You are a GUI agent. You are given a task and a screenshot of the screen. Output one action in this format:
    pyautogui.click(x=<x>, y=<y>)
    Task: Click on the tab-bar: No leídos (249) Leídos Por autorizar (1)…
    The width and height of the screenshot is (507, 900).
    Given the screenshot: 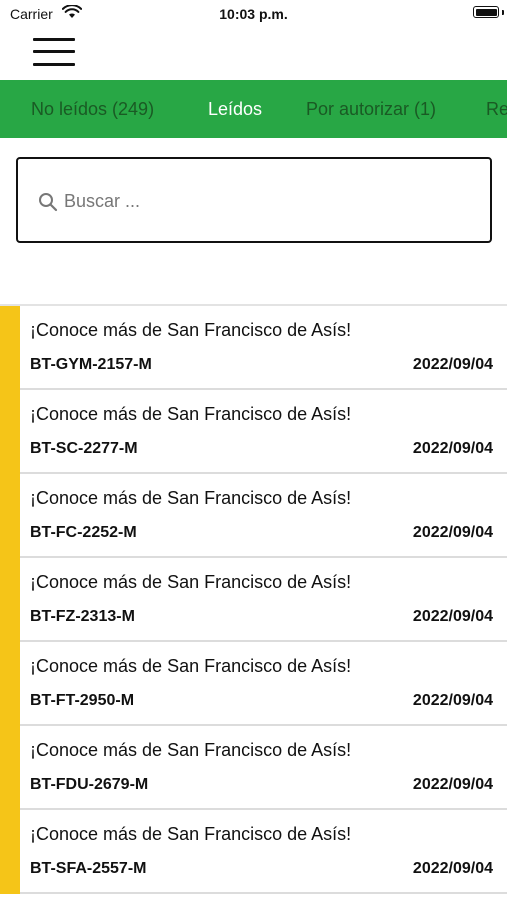 What is the action you would take?
    pyautogui.click(x=253, y=109)
    